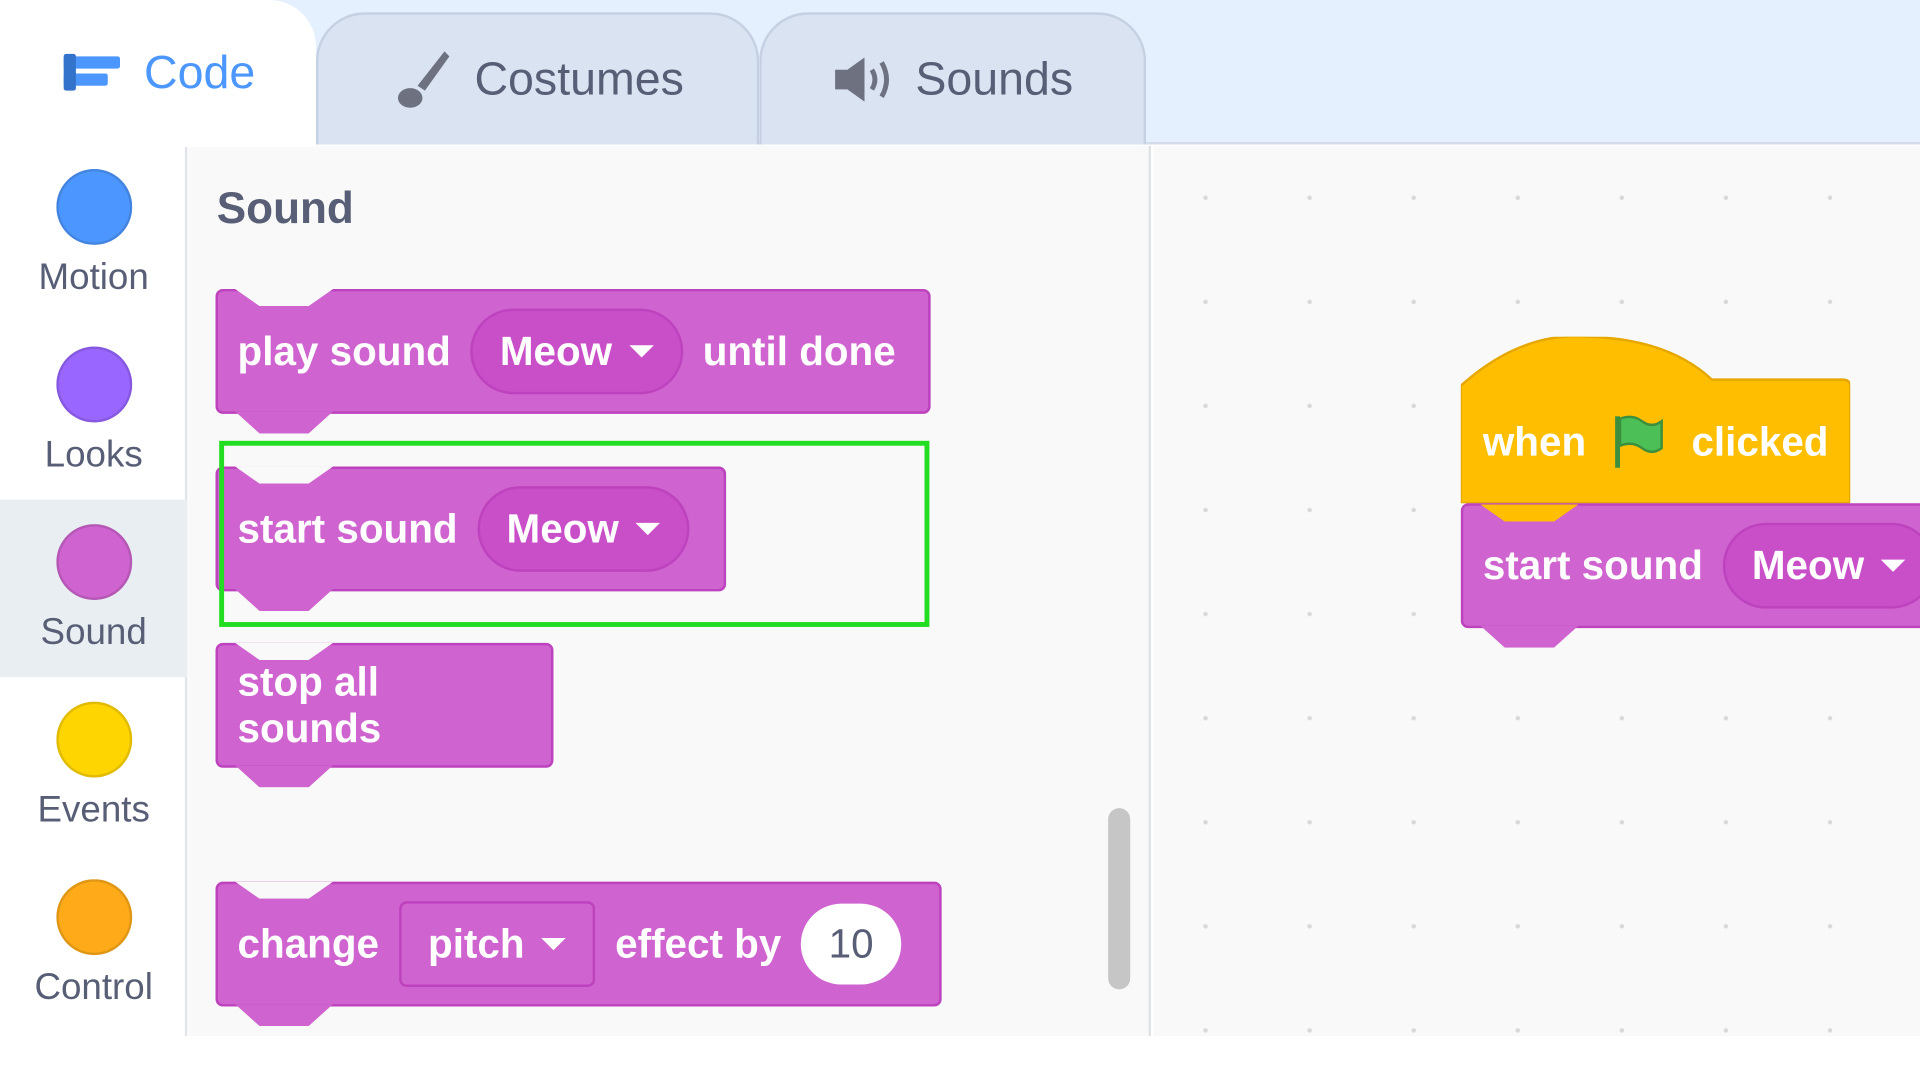 Image resolution: width=1920 pixels, height=1080 pixels. I want to click on category-motion: Motion, so click(93, 233).